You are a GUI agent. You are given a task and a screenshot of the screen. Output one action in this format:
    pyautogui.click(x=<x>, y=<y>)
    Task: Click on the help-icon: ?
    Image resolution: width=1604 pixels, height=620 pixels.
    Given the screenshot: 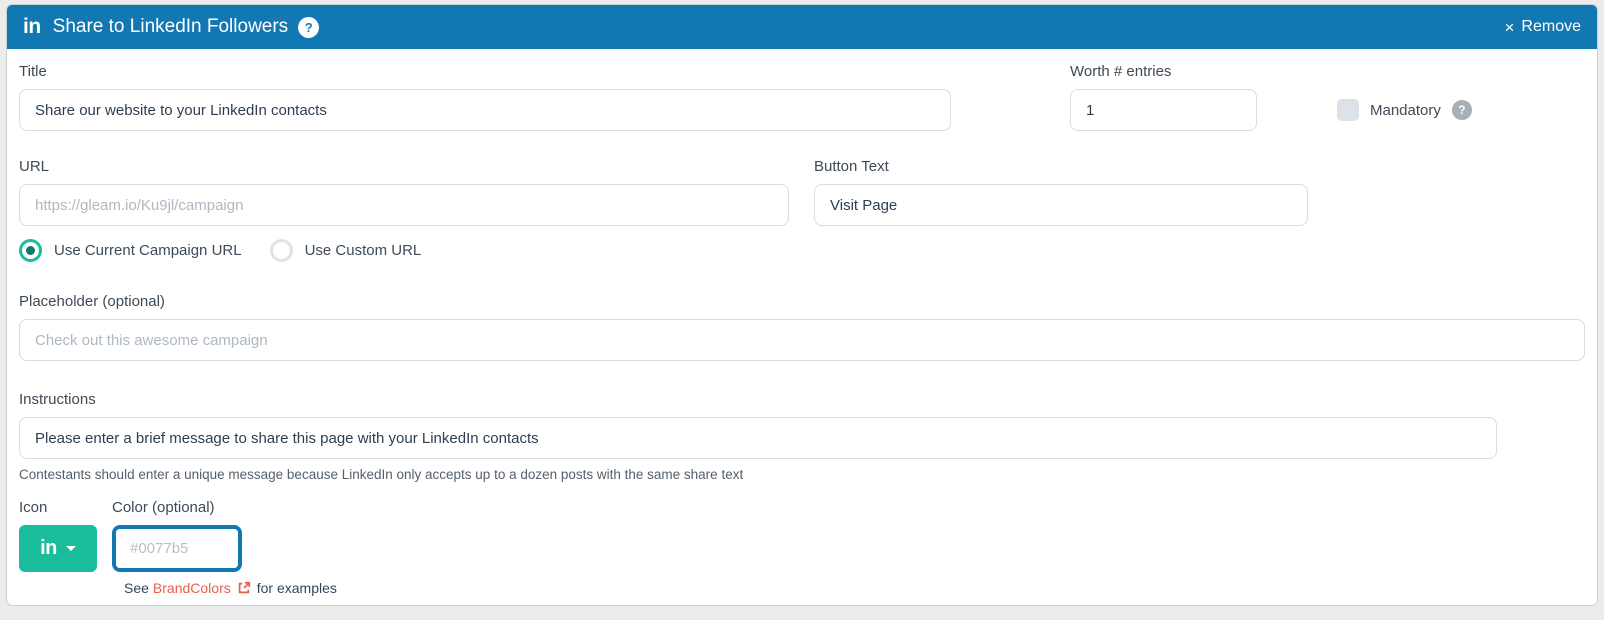 What is the action you would take?
    pyautogui.click(x=309, y=27)
    